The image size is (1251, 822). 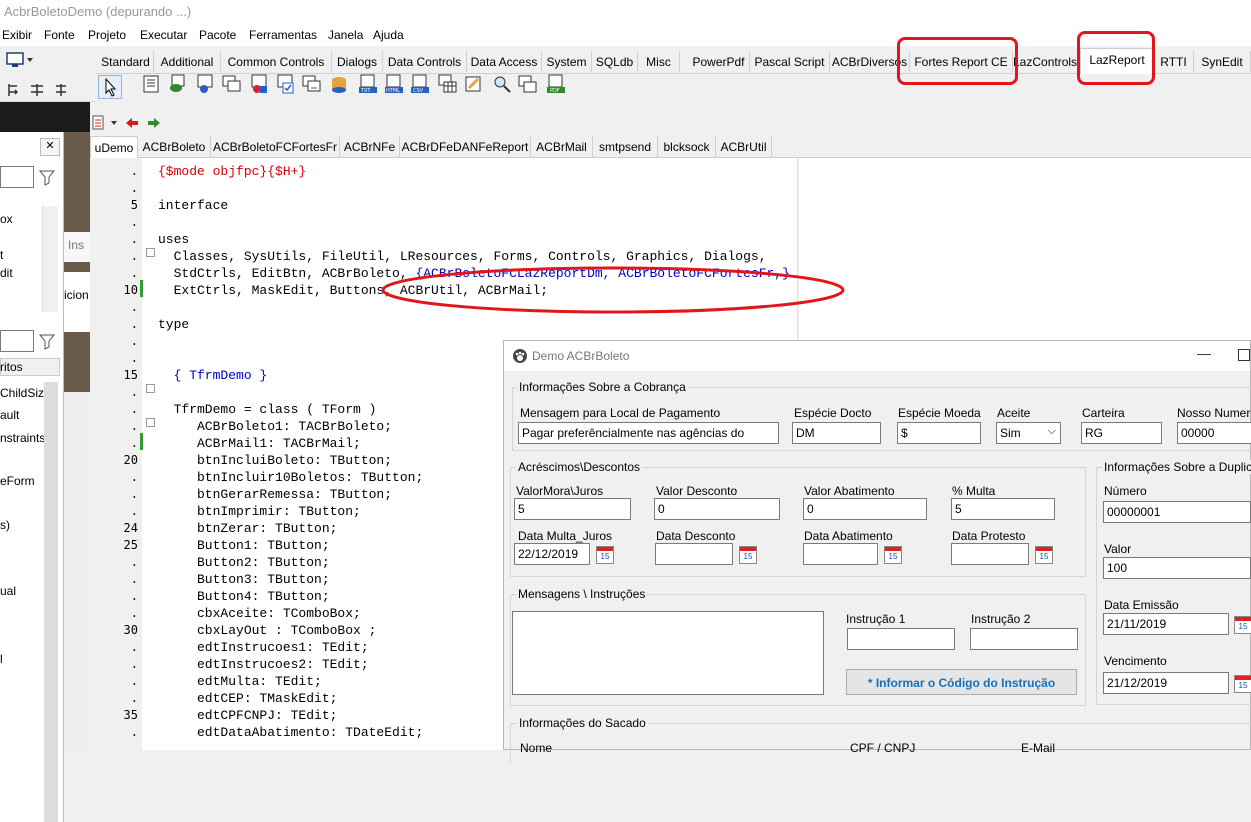 What do you see at coordinates (687, 147) in the screenshot?
I see `tab-blcksock: blcksock` at bounding box center [687, 147].